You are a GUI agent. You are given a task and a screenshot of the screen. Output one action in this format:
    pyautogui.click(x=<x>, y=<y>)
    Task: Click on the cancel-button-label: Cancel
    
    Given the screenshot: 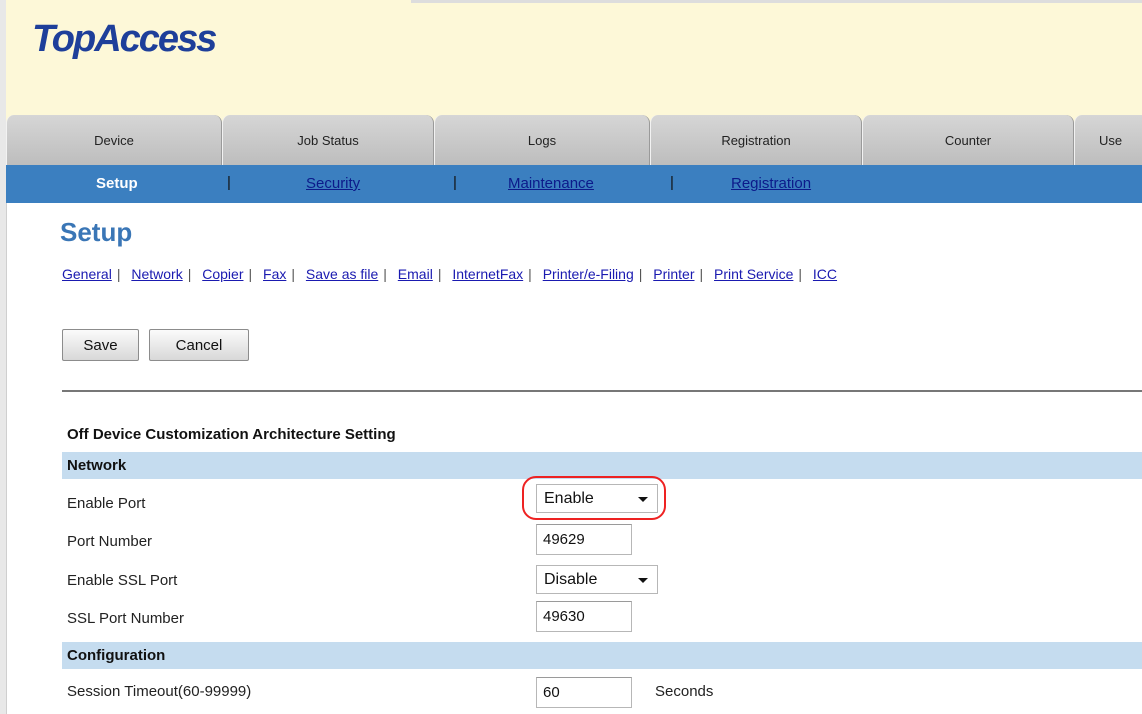 What is the action you would take?
    pyautogui.click(x=199, y=345)
    